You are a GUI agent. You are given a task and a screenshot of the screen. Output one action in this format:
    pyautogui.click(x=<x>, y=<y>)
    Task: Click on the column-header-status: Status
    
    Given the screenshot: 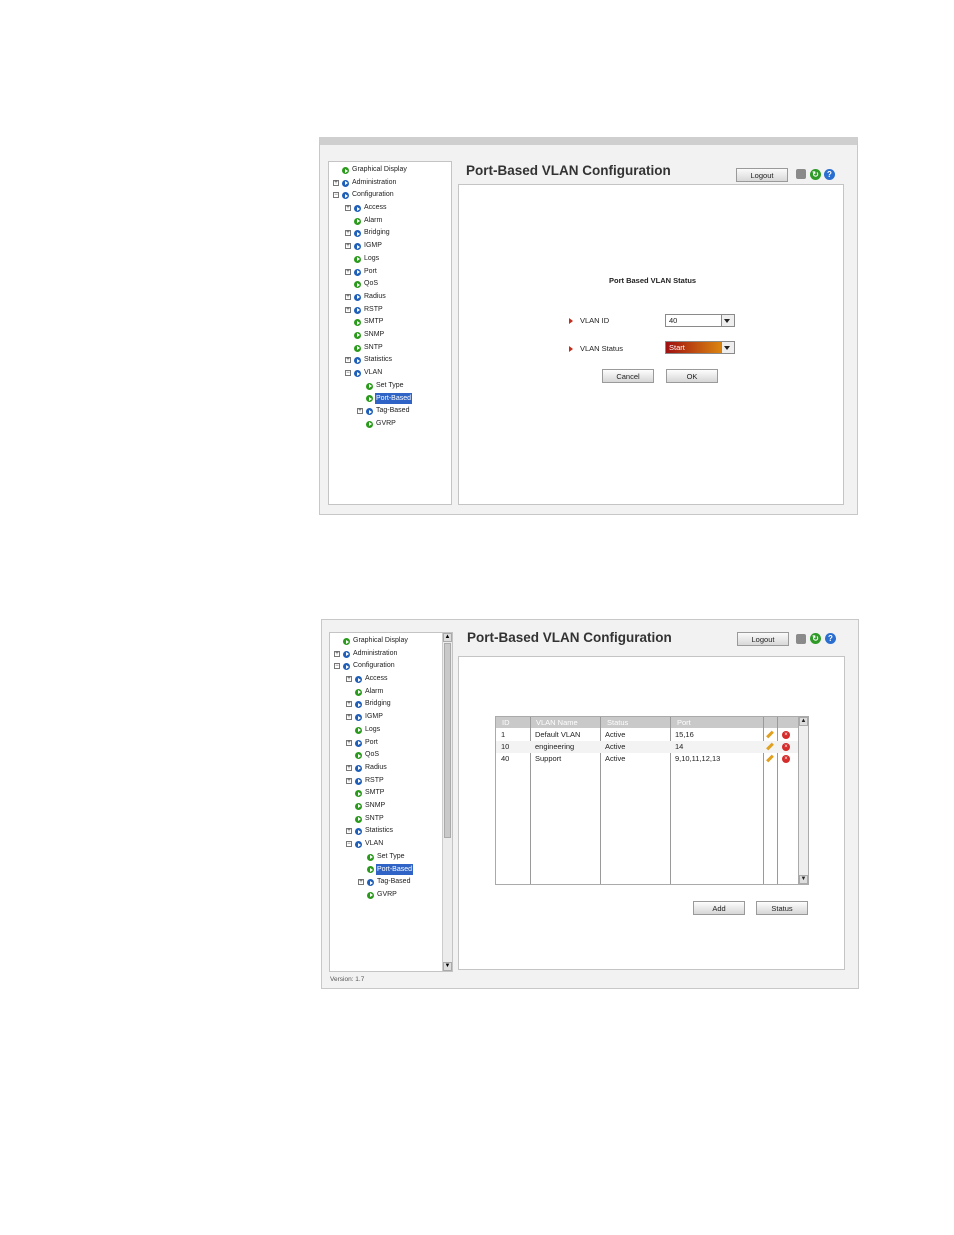 What is the action you would take?
    pyautogui.click(x=617, y=722)
    